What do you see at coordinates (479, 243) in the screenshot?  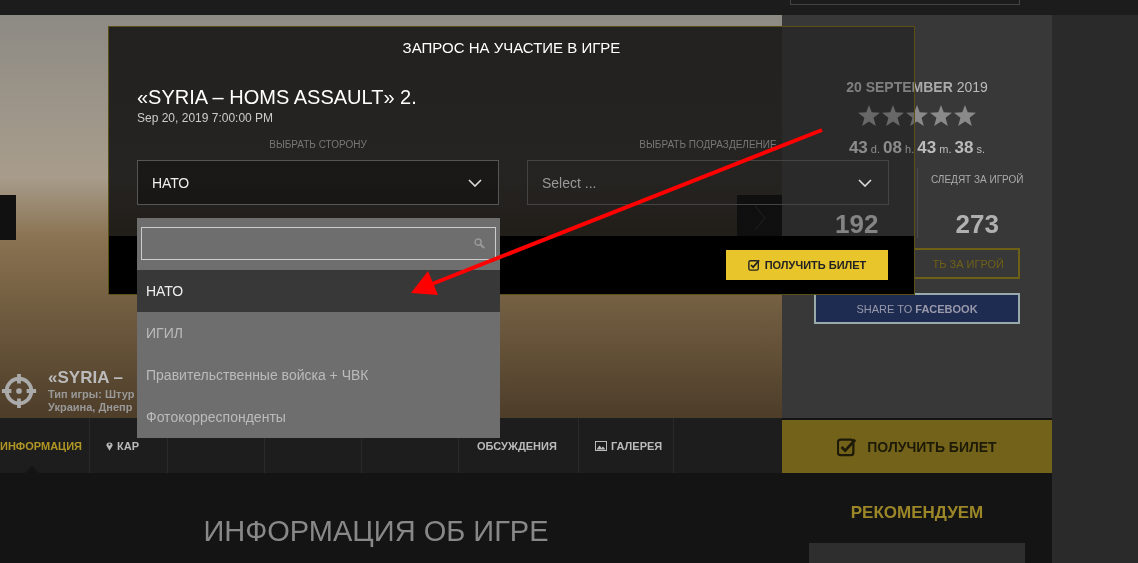 I see `search-icon` at bounding box center [479, 243].